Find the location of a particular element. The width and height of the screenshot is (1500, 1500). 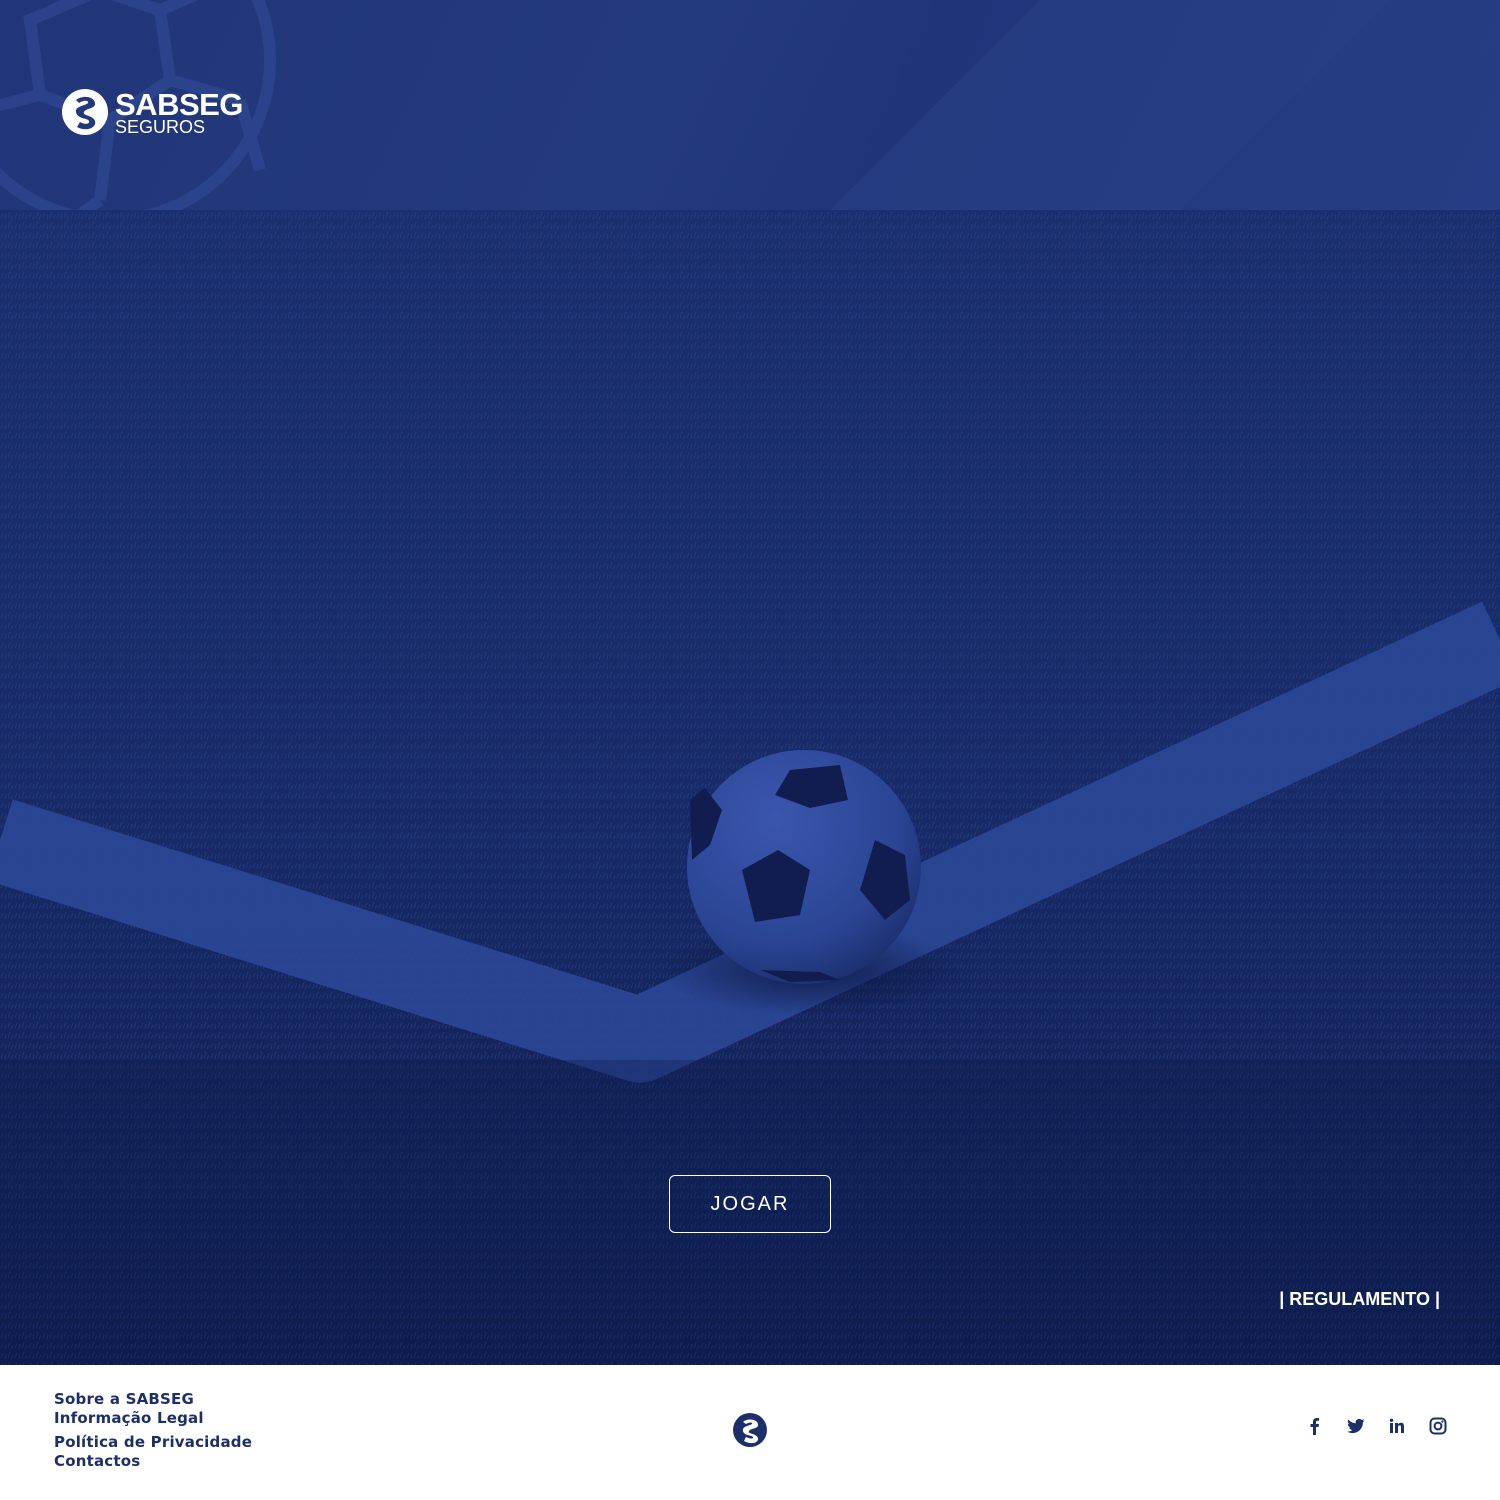

footer-link-about: Sobre a SABSEG is located at coordinates (153, 1399).